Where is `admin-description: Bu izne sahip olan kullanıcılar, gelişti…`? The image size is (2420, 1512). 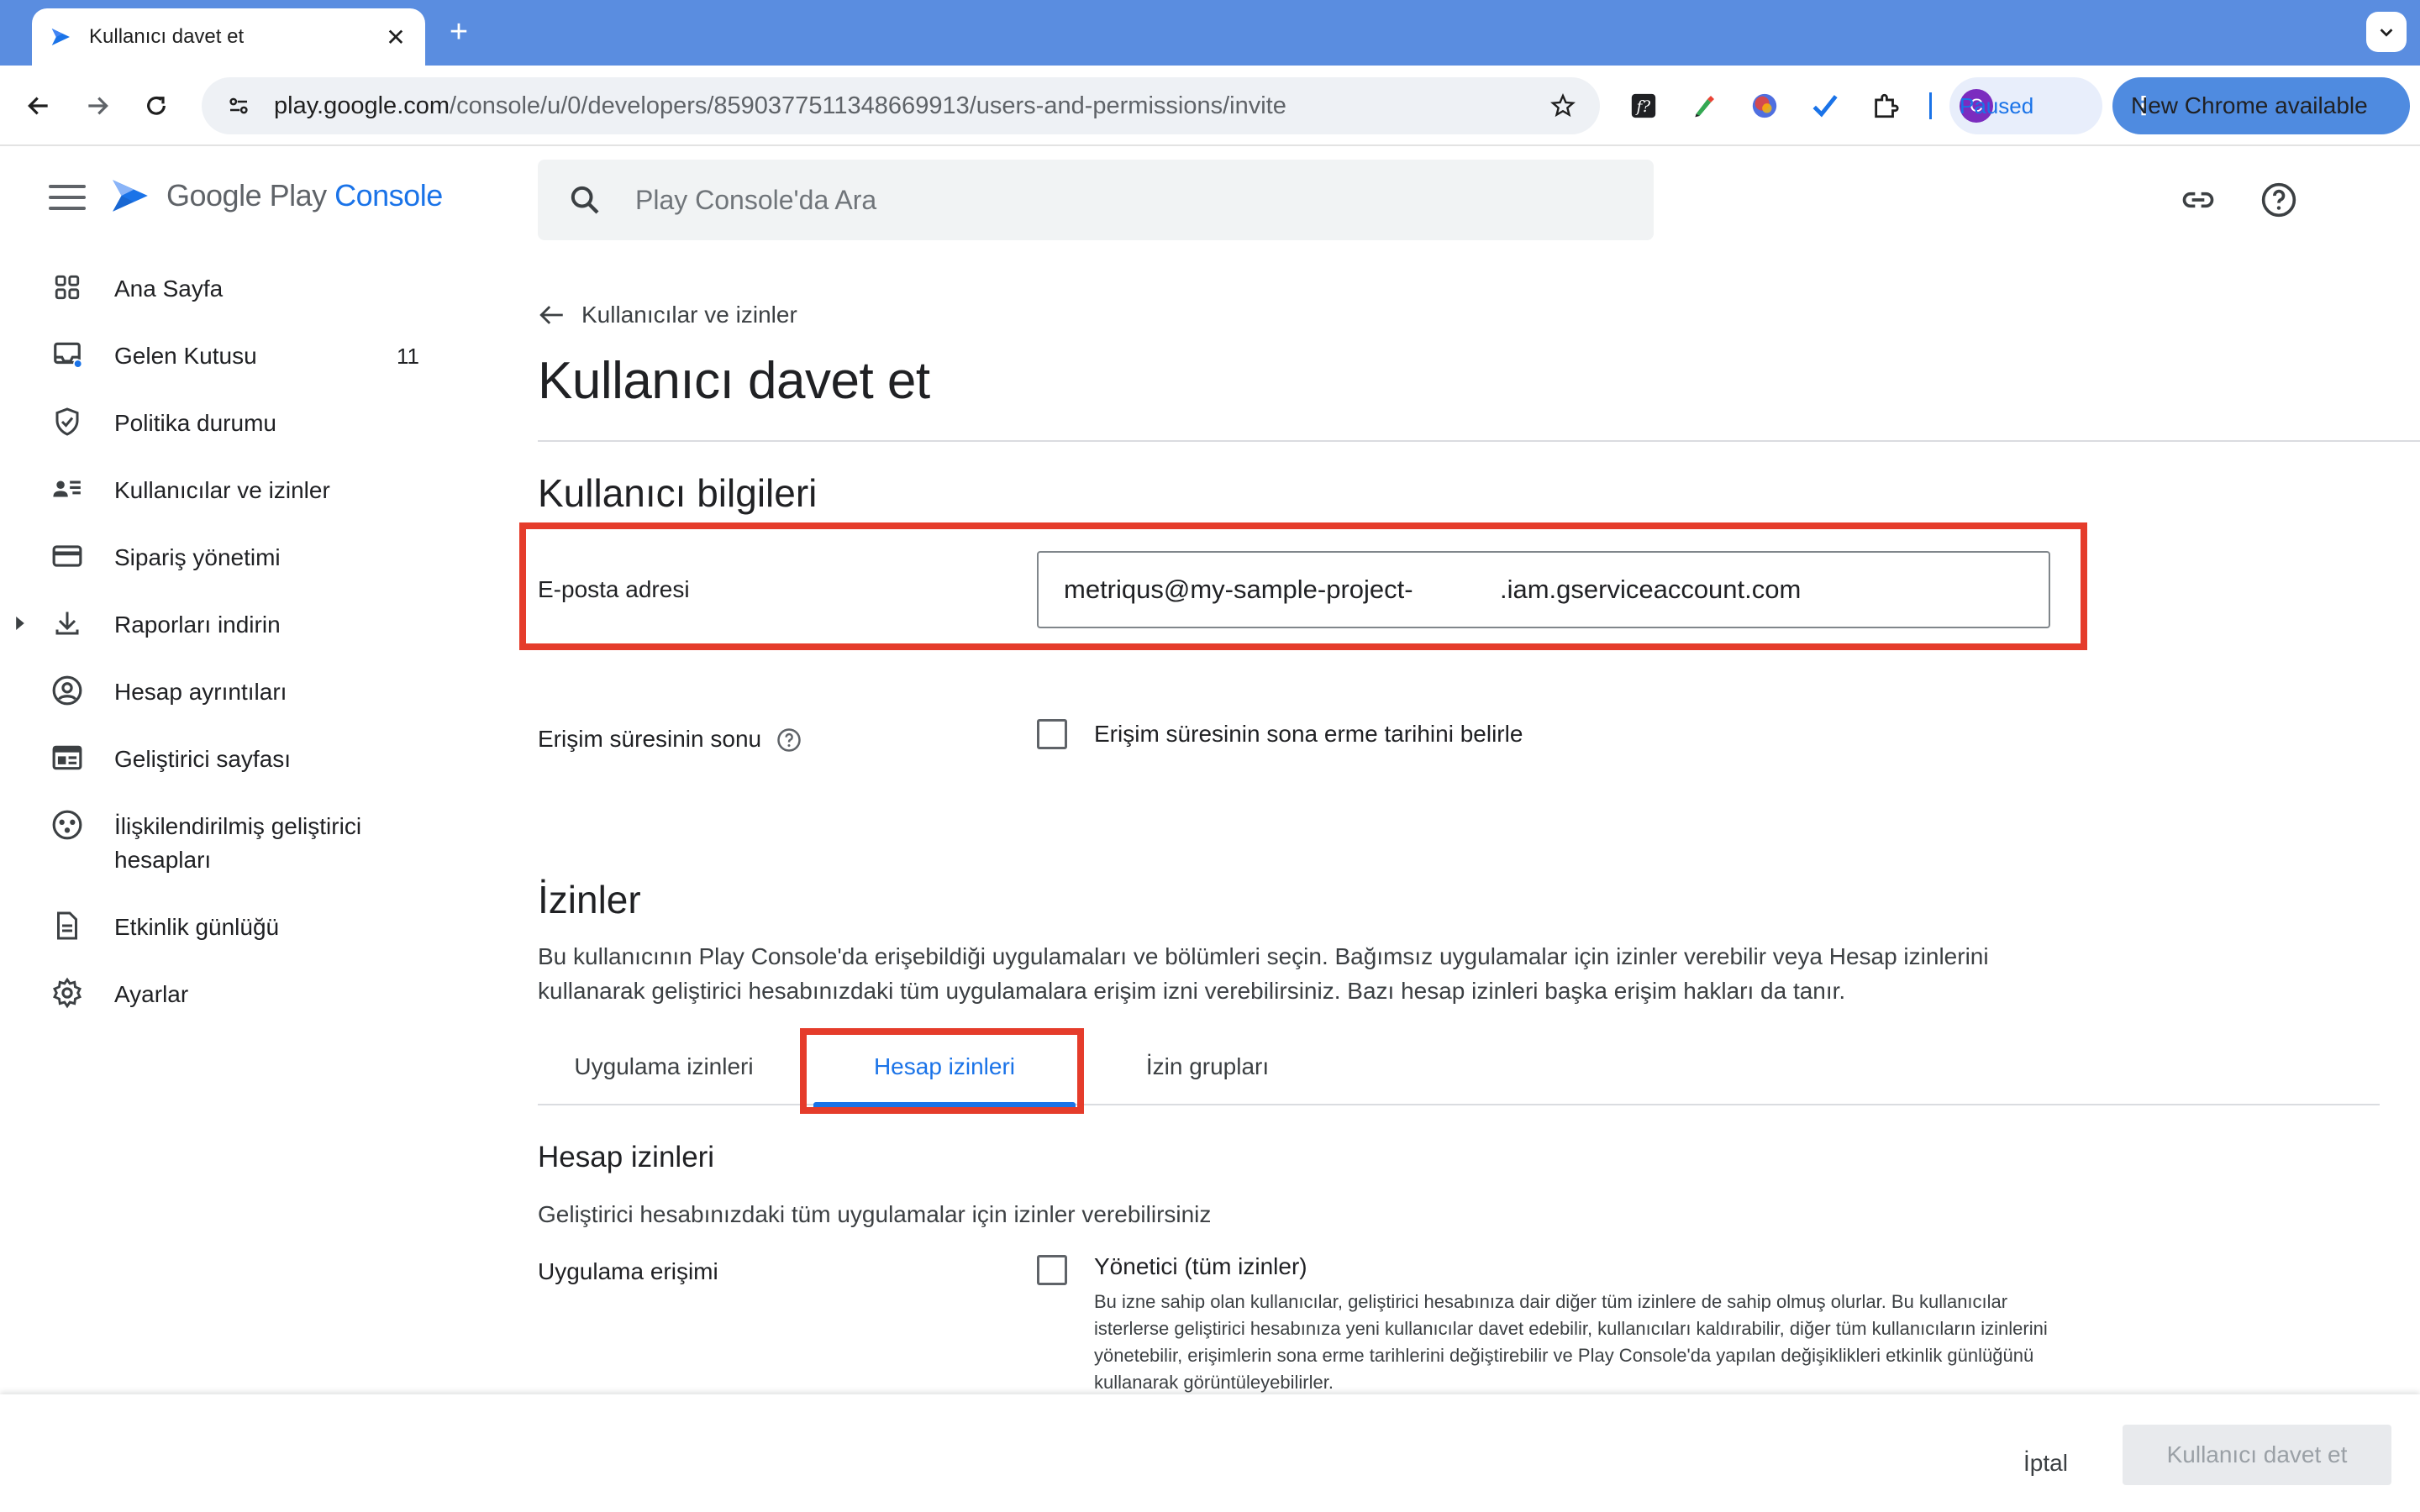
admin-description: Bu izne sahip olan kullanıcılar, gelişti… is located at coordinates (1571, 1342).